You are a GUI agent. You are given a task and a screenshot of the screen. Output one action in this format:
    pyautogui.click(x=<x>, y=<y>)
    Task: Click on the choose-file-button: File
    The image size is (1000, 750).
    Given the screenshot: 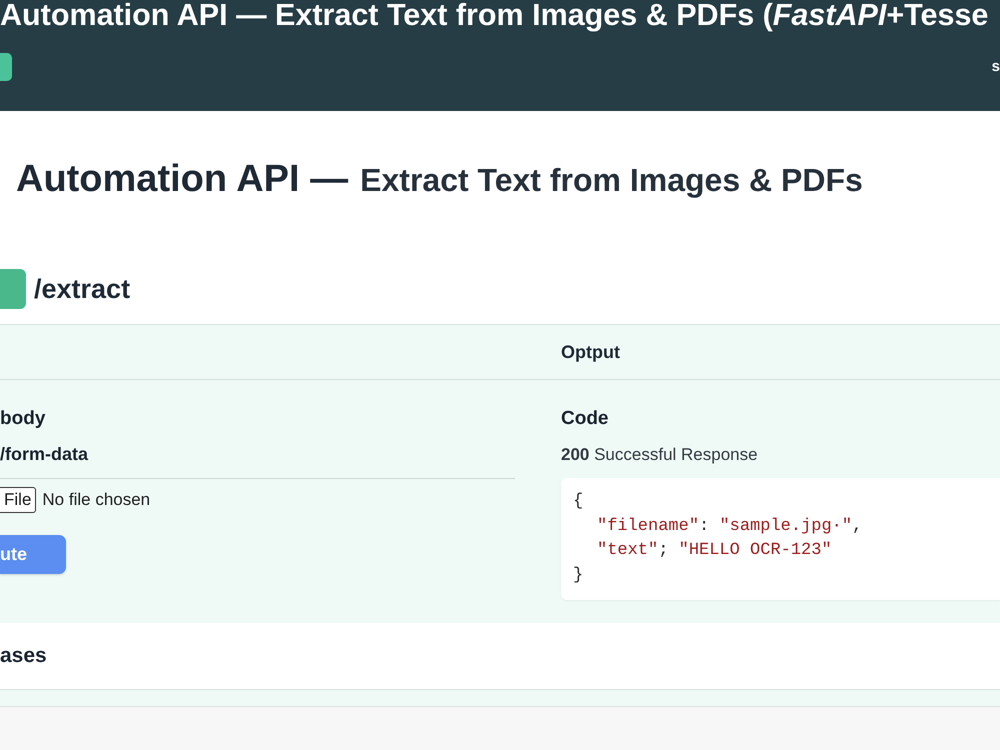 What is the action you would take?
    pyautogui.click(x=18, y=500)
    